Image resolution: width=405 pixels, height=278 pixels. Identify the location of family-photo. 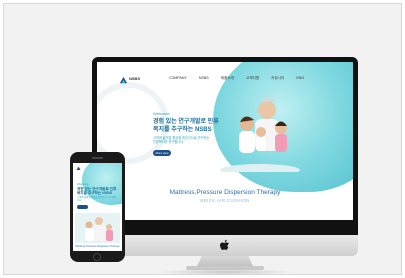
(260, 134).